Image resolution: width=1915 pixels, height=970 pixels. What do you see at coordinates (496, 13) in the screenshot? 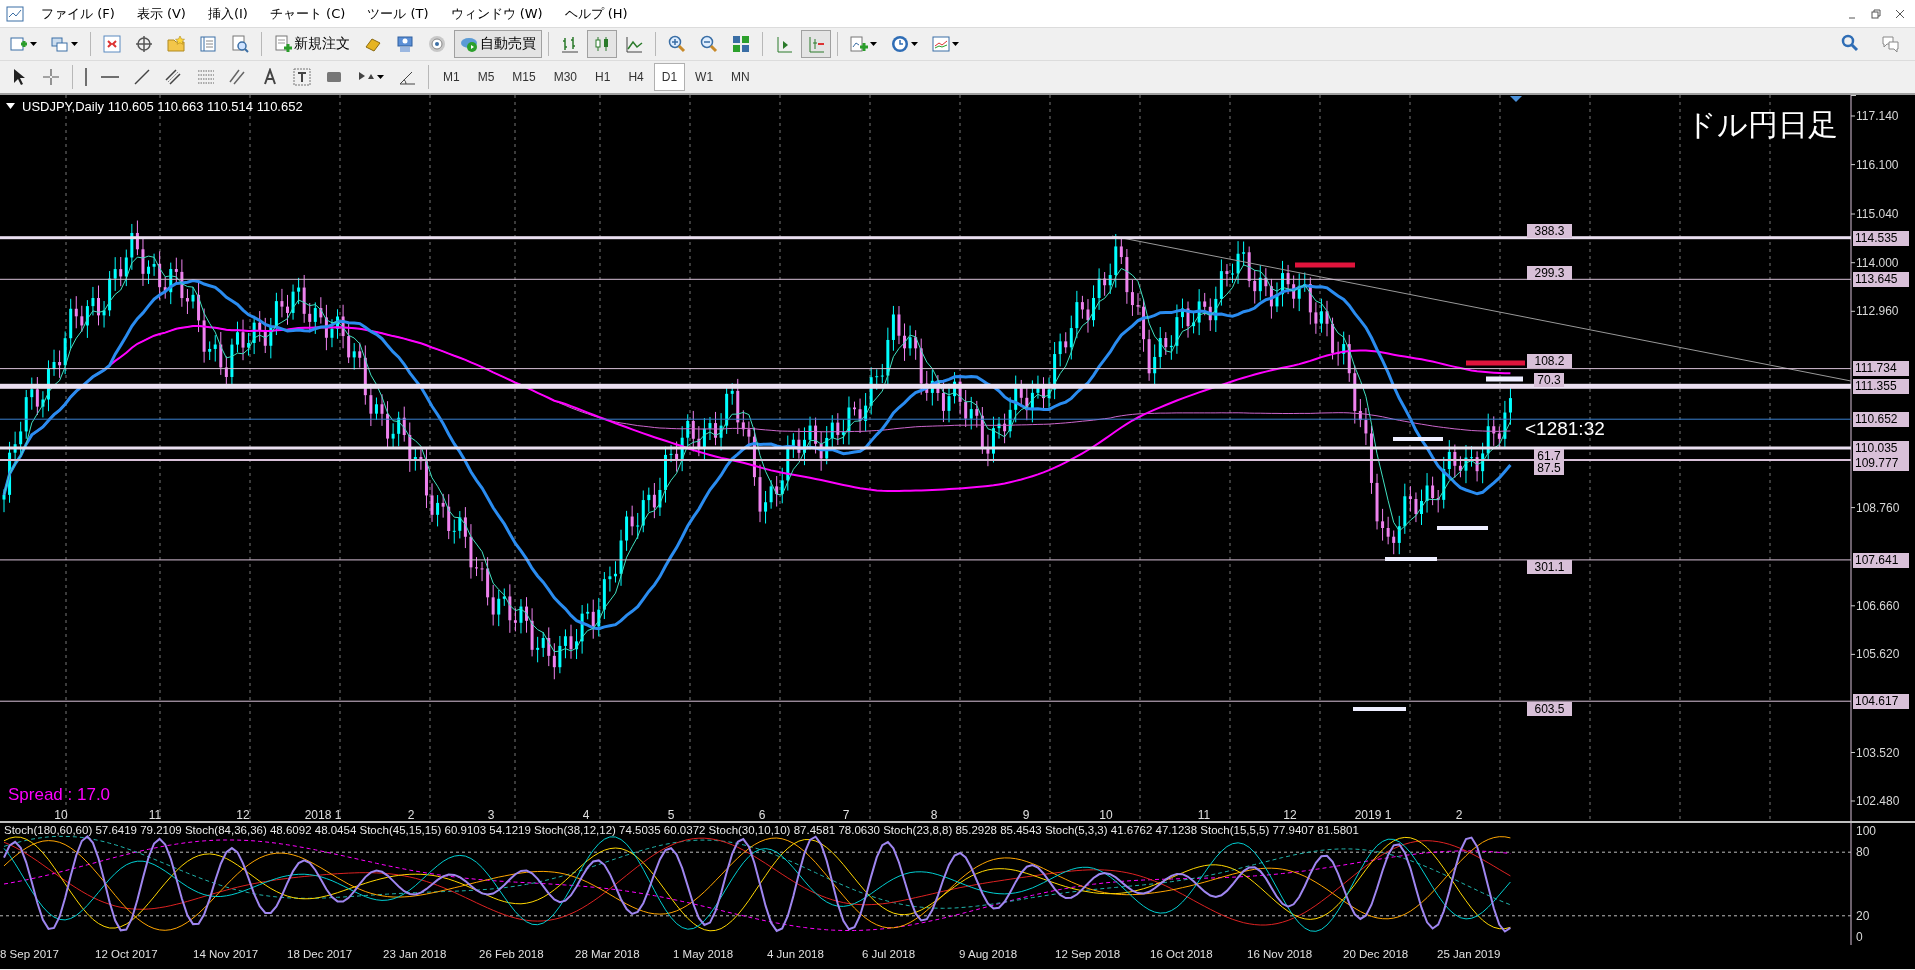
I see `menu-item: ウィンドウ (W)` at bounding box center [496, 13].